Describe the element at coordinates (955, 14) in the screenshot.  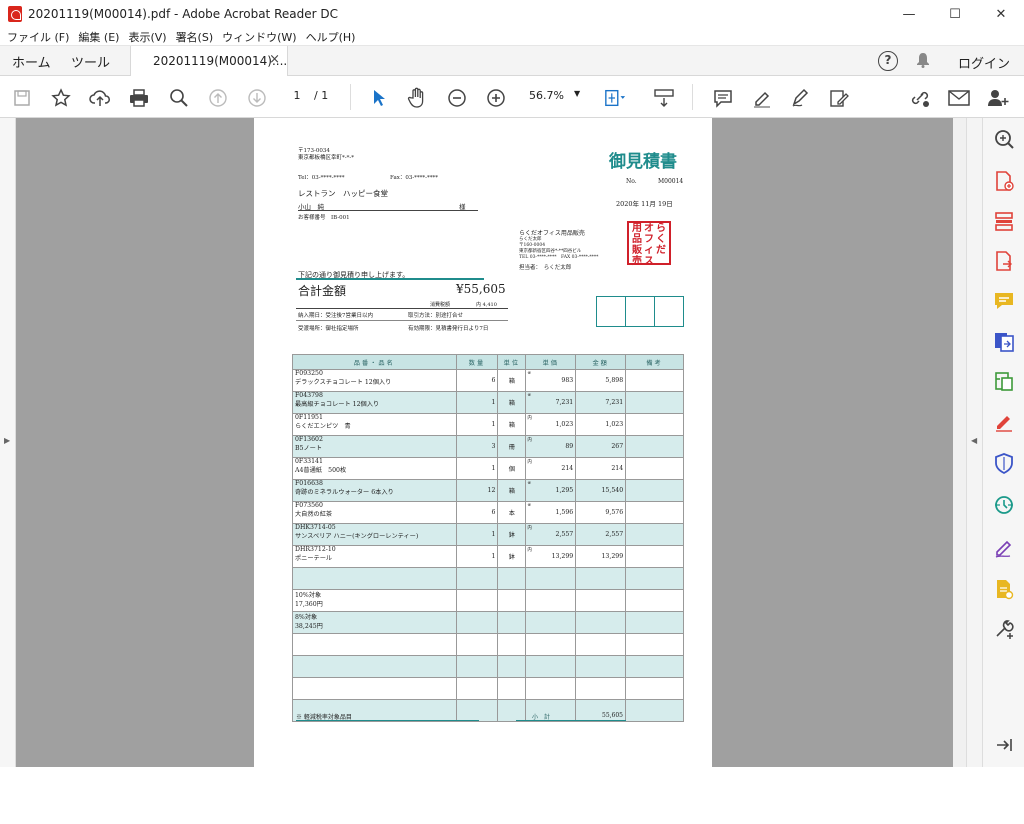
I see `maximize-button: ☐` at that location.